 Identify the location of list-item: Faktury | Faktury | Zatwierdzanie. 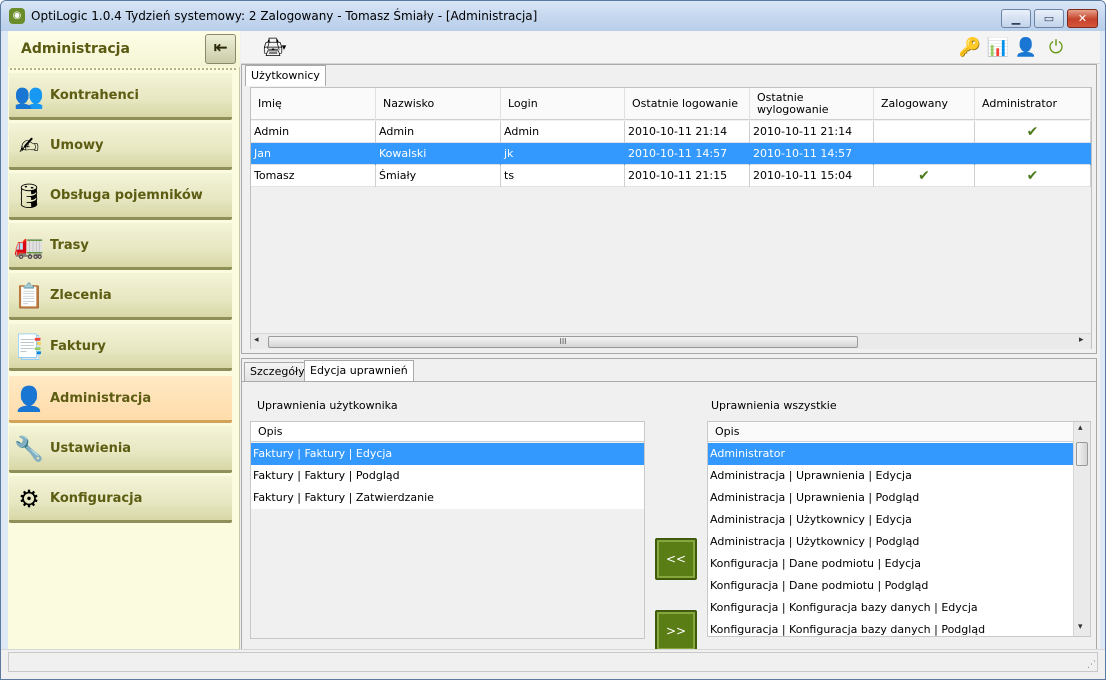
(447, 498).